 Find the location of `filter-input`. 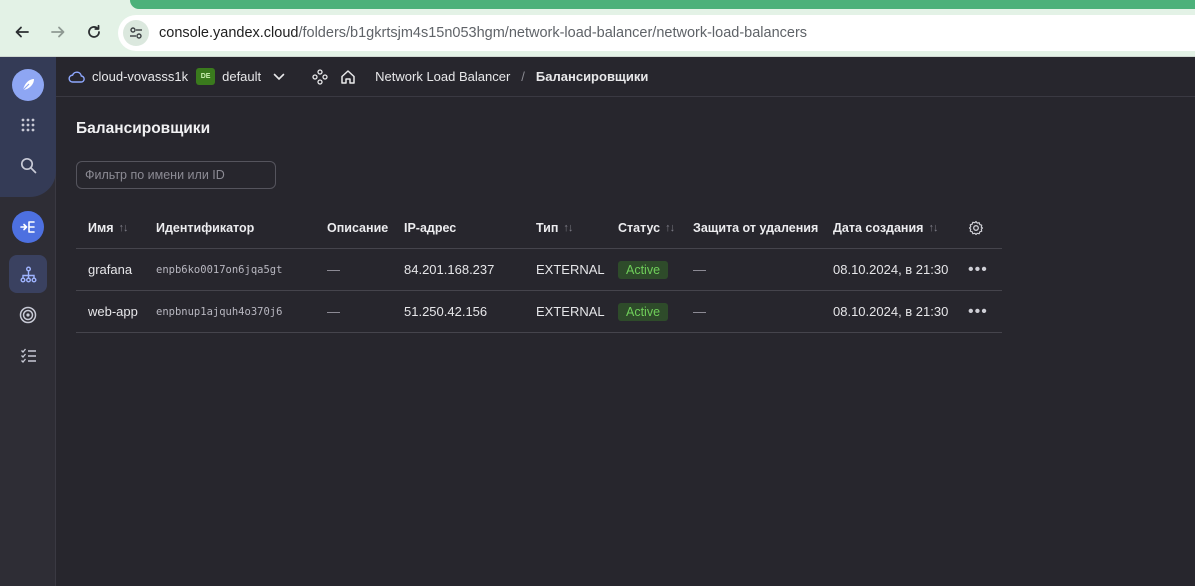

filter-input is located at coordinates (176, 175).